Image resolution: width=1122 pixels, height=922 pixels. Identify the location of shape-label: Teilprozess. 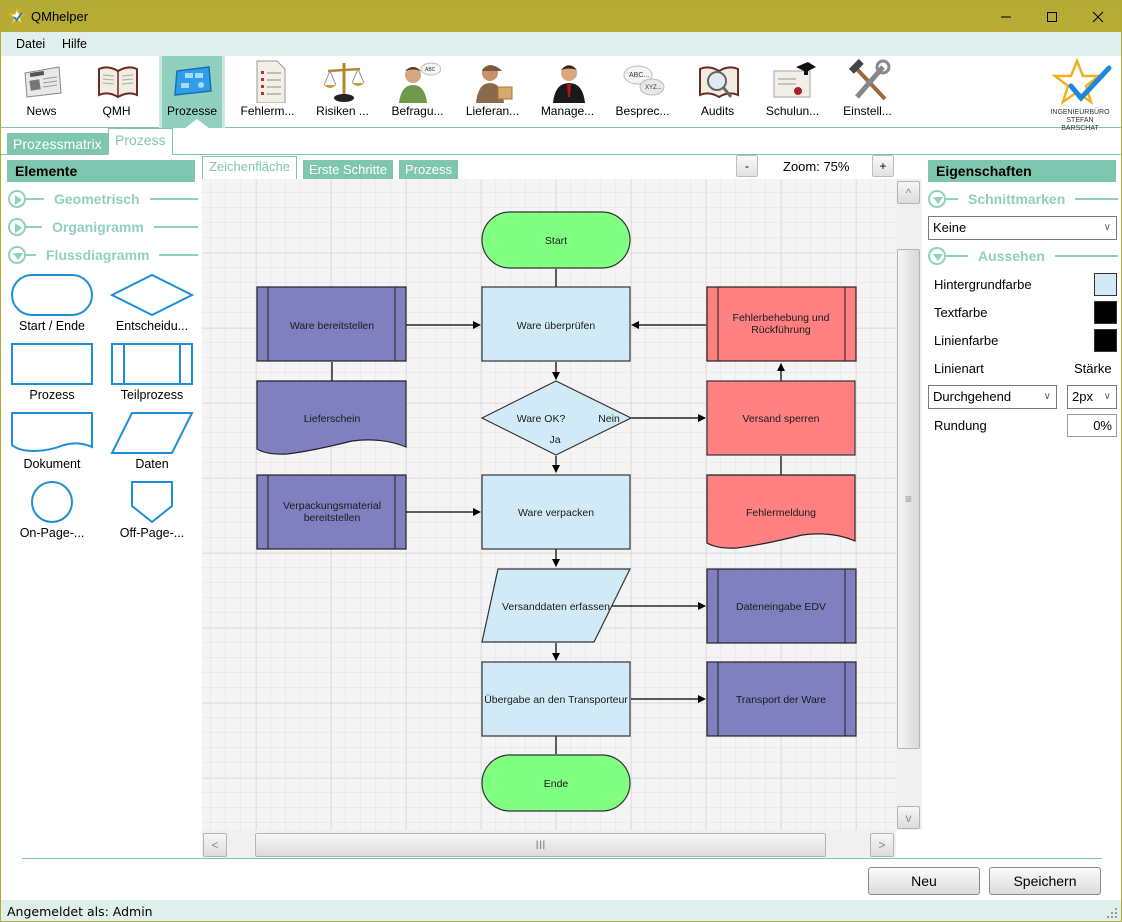
(152, 395).